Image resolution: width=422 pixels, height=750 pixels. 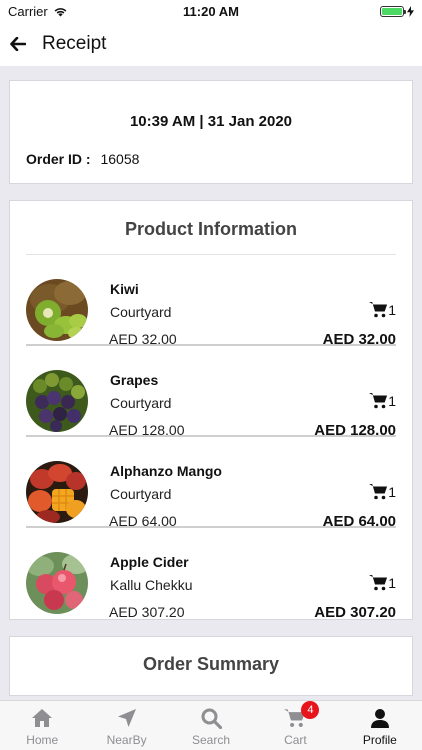 What do you see at coordinates (379, 740) in the screenshot?
I see `tab-label: Profile` at bounding box center [379, 740].